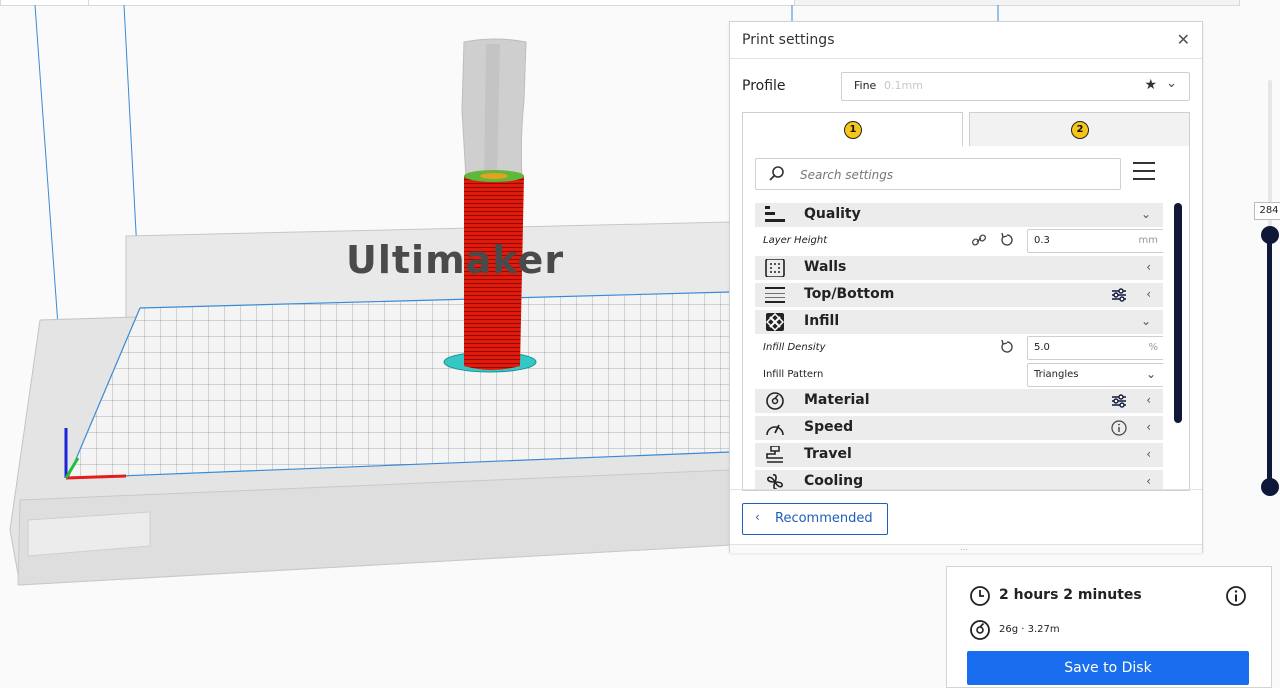 The image size is (1280, 688). What do you see at coordinates (1270, 487) in the screenshot?
I see `layer-slider-bottom-handle` at bounding box center [1270, 487].